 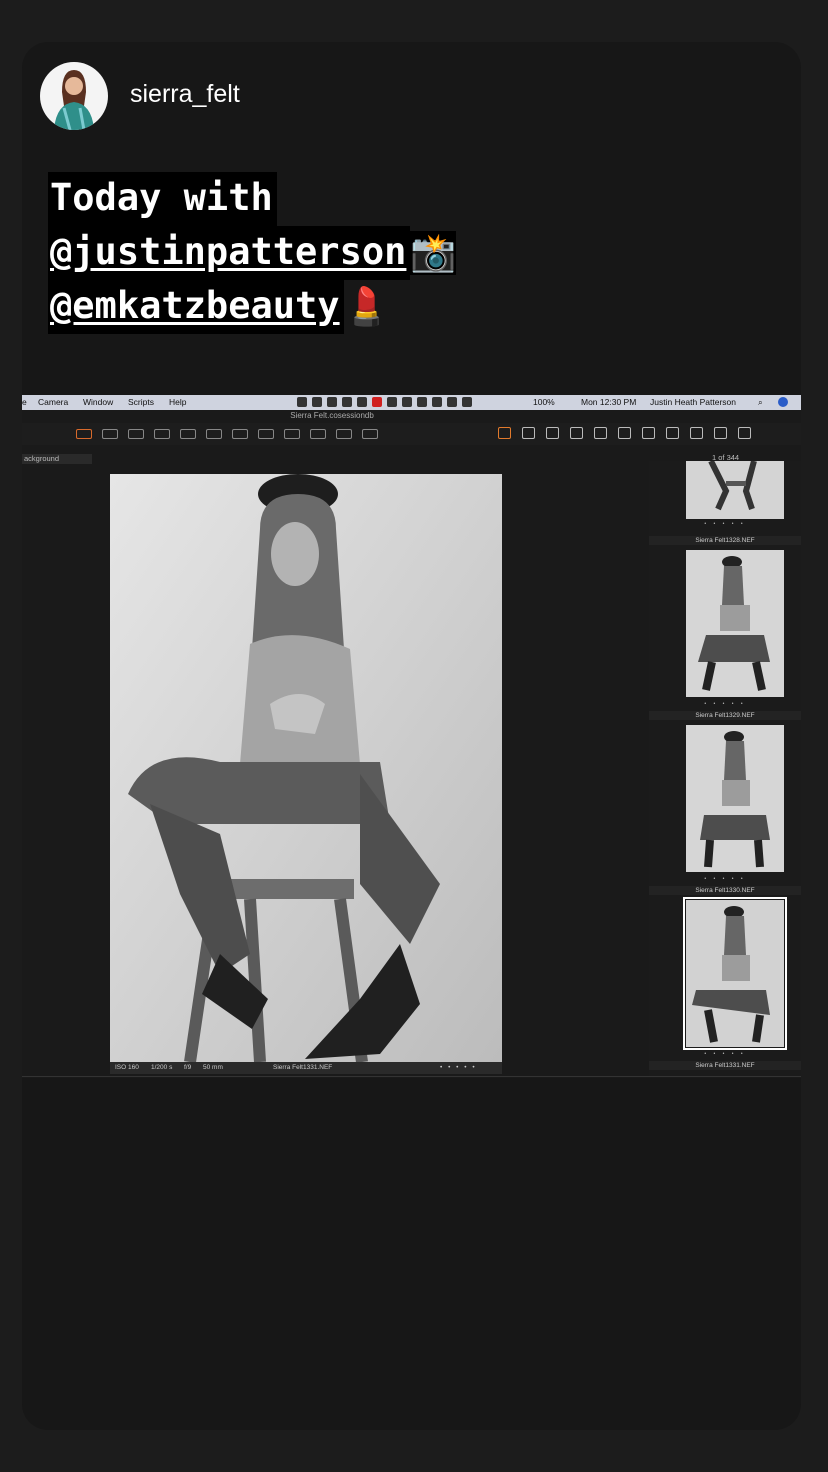 What do you see at coordinates (136, 434) in the screenshot?
I see `loupe-tool-icon` at bounding box center [136, 434].